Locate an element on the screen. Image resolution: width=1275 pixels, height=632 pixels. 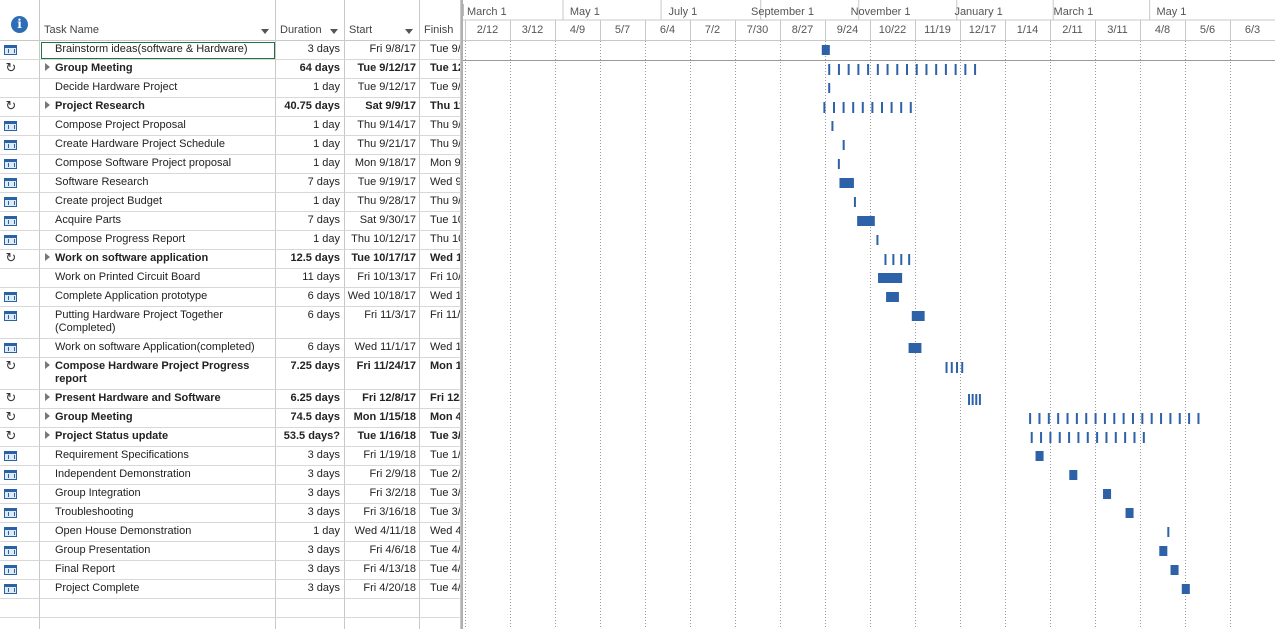
start-cell: Mon 9/18/17 is located at coordinates (382, 164).